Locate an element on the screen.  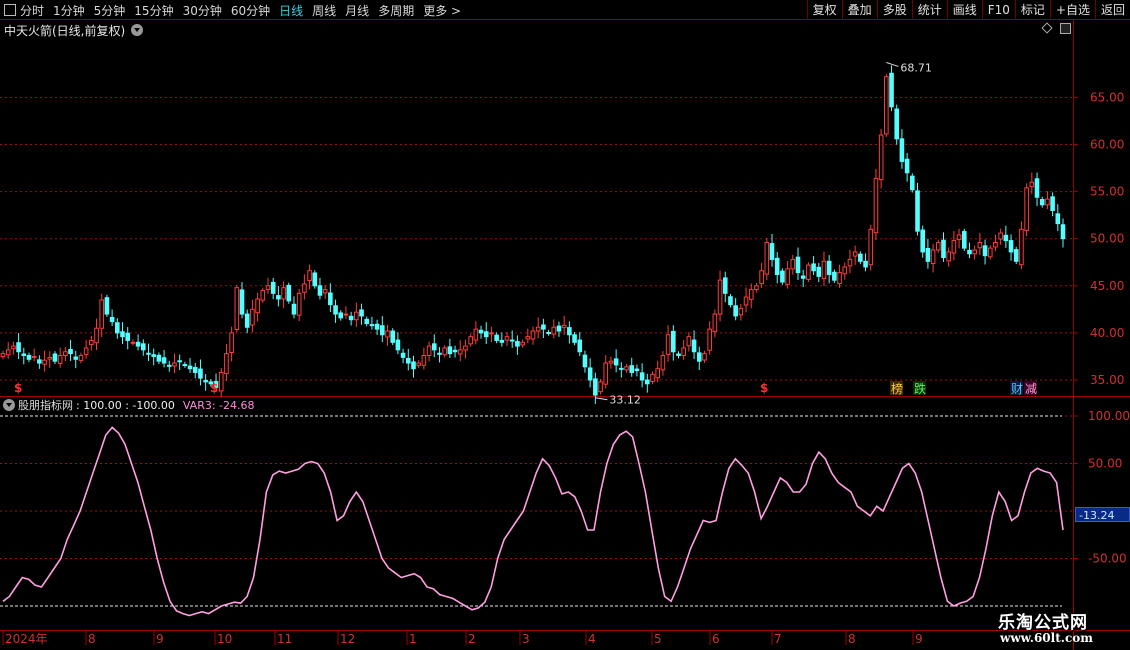
high-price-label: 68.71 is located at coordinates (916, 67).